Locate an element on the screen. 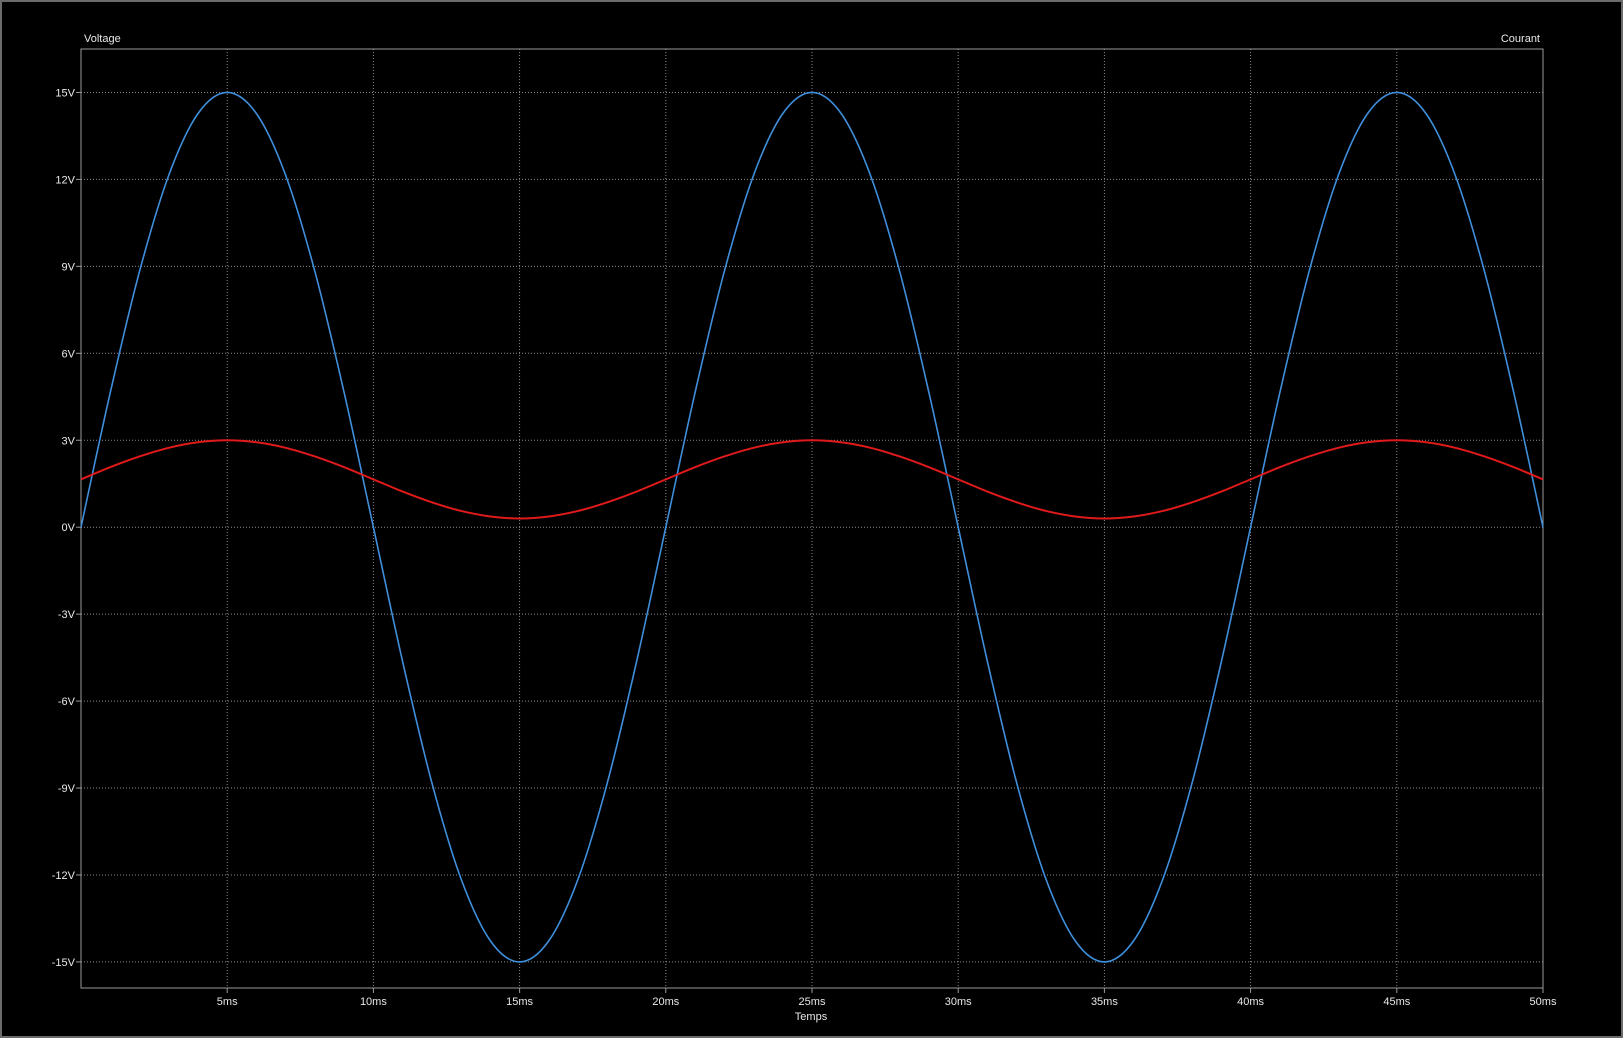 The image size is (1623, 1038). right-axis-title: Courant is located at coordinates (1520, 39).